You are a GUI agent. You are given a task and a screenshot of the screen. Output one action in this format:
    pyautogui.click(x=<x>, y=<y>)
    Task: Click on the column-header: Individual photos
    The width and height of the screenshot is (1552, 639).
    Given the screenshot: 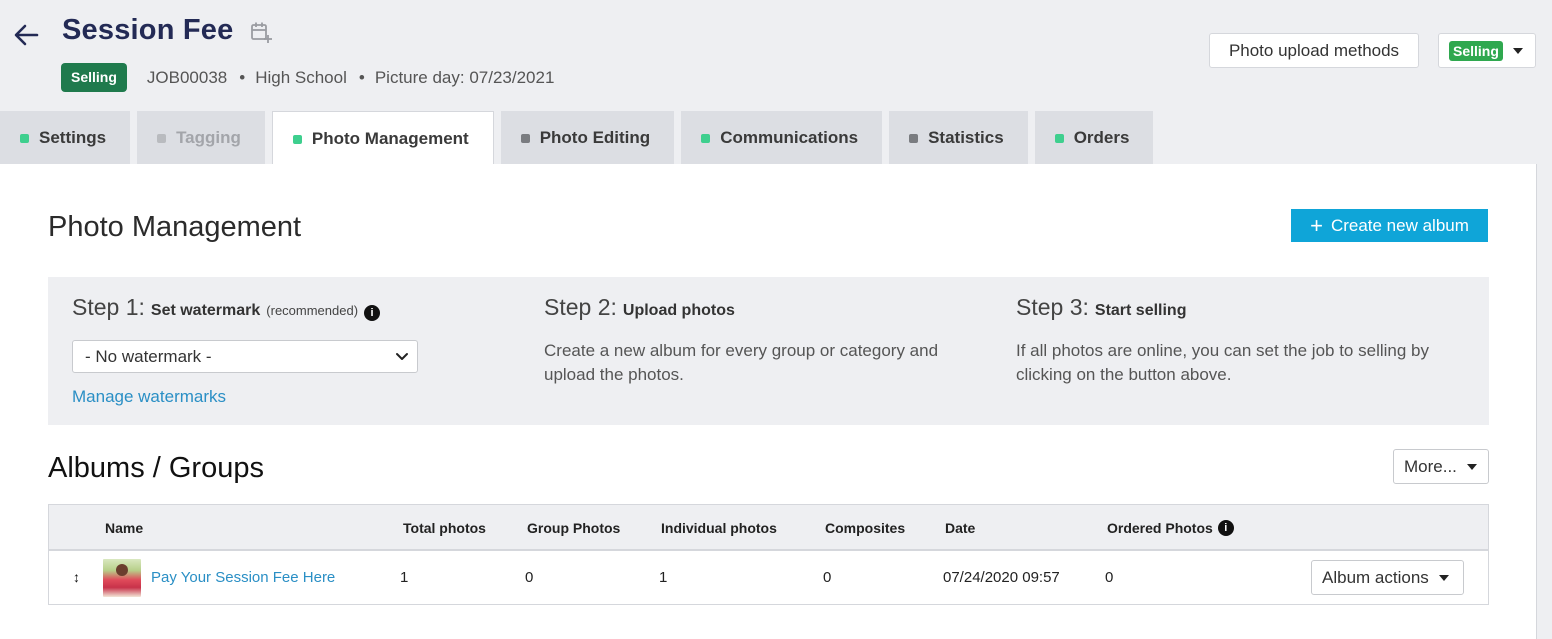 What is the action you would take?
    pyautogui.click(x=719, y=528)
    